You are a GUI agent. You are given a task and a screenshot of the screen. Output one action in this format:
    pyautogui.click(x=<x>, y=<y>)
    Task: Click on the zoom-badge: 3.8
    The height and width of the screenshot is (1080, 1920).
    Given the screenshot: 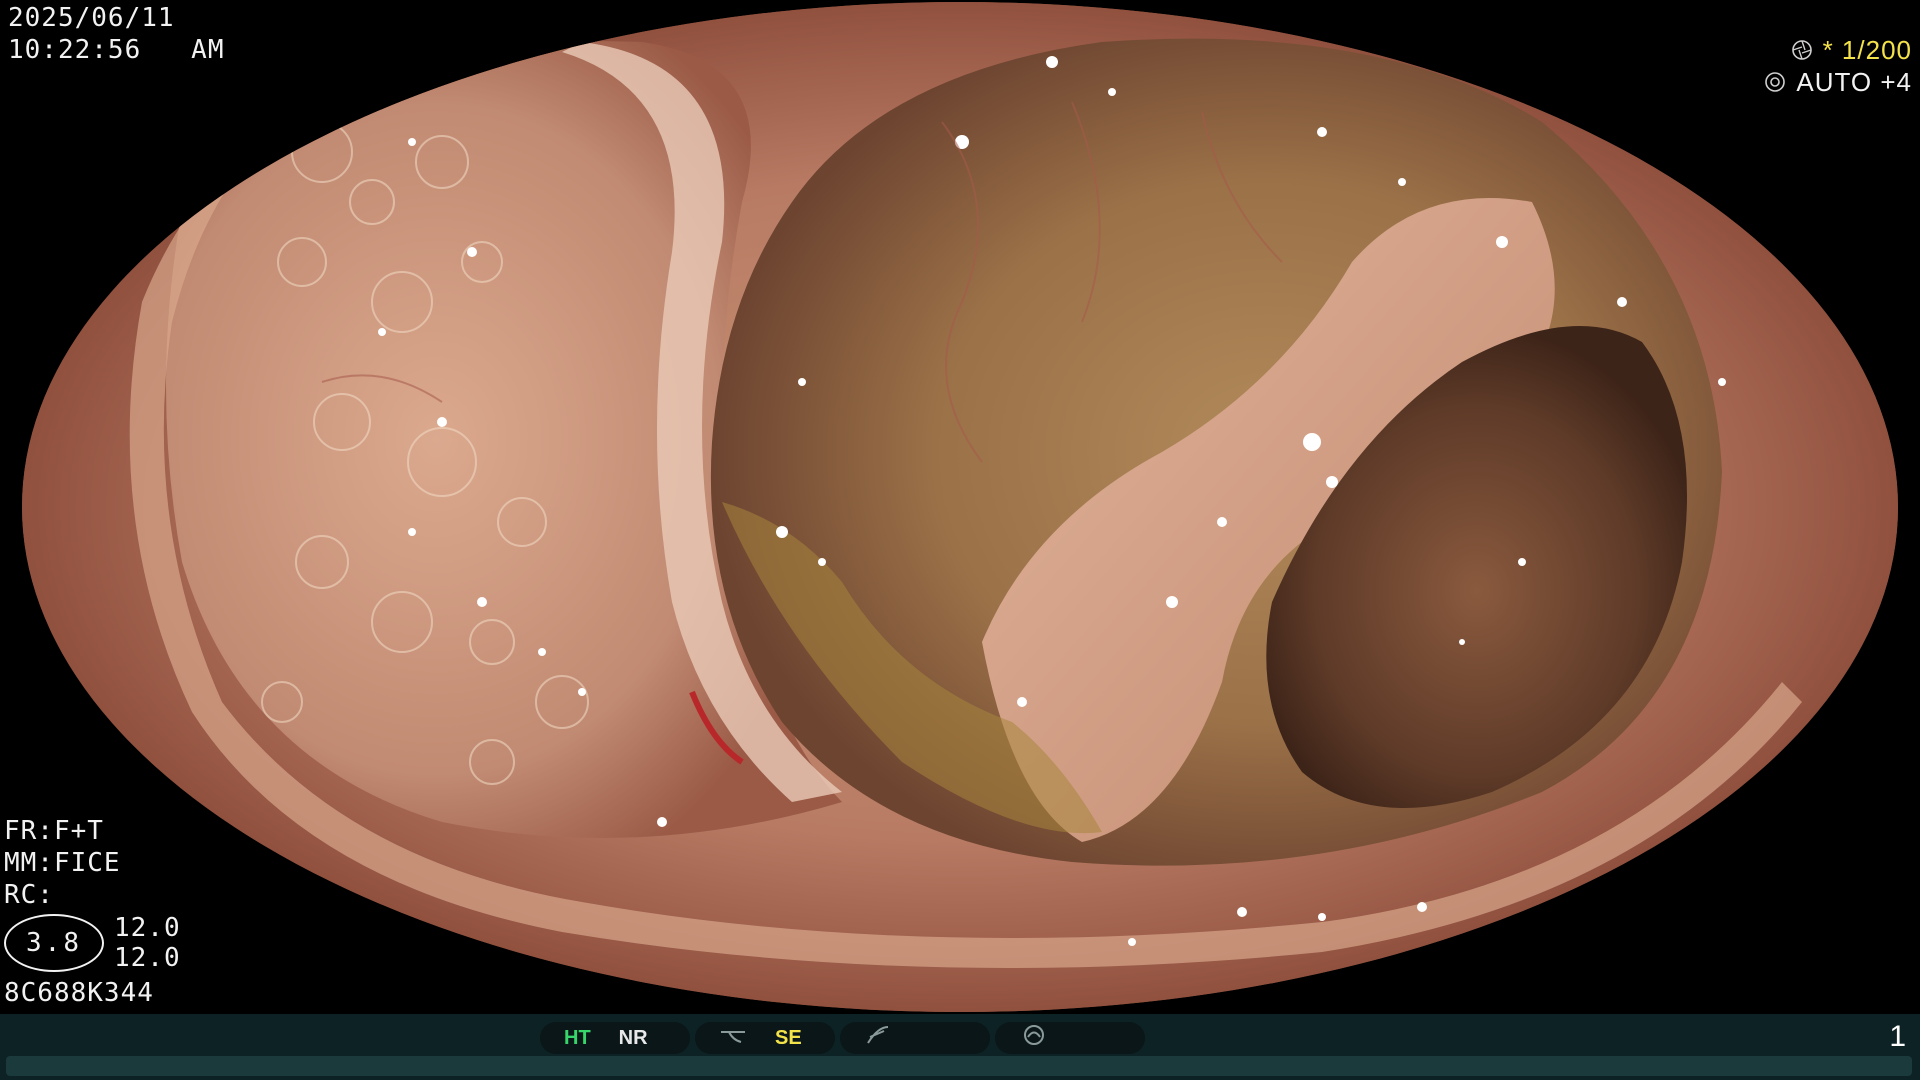 What is the action you would take?
    pyautogui.click(x=54, y=943)
    